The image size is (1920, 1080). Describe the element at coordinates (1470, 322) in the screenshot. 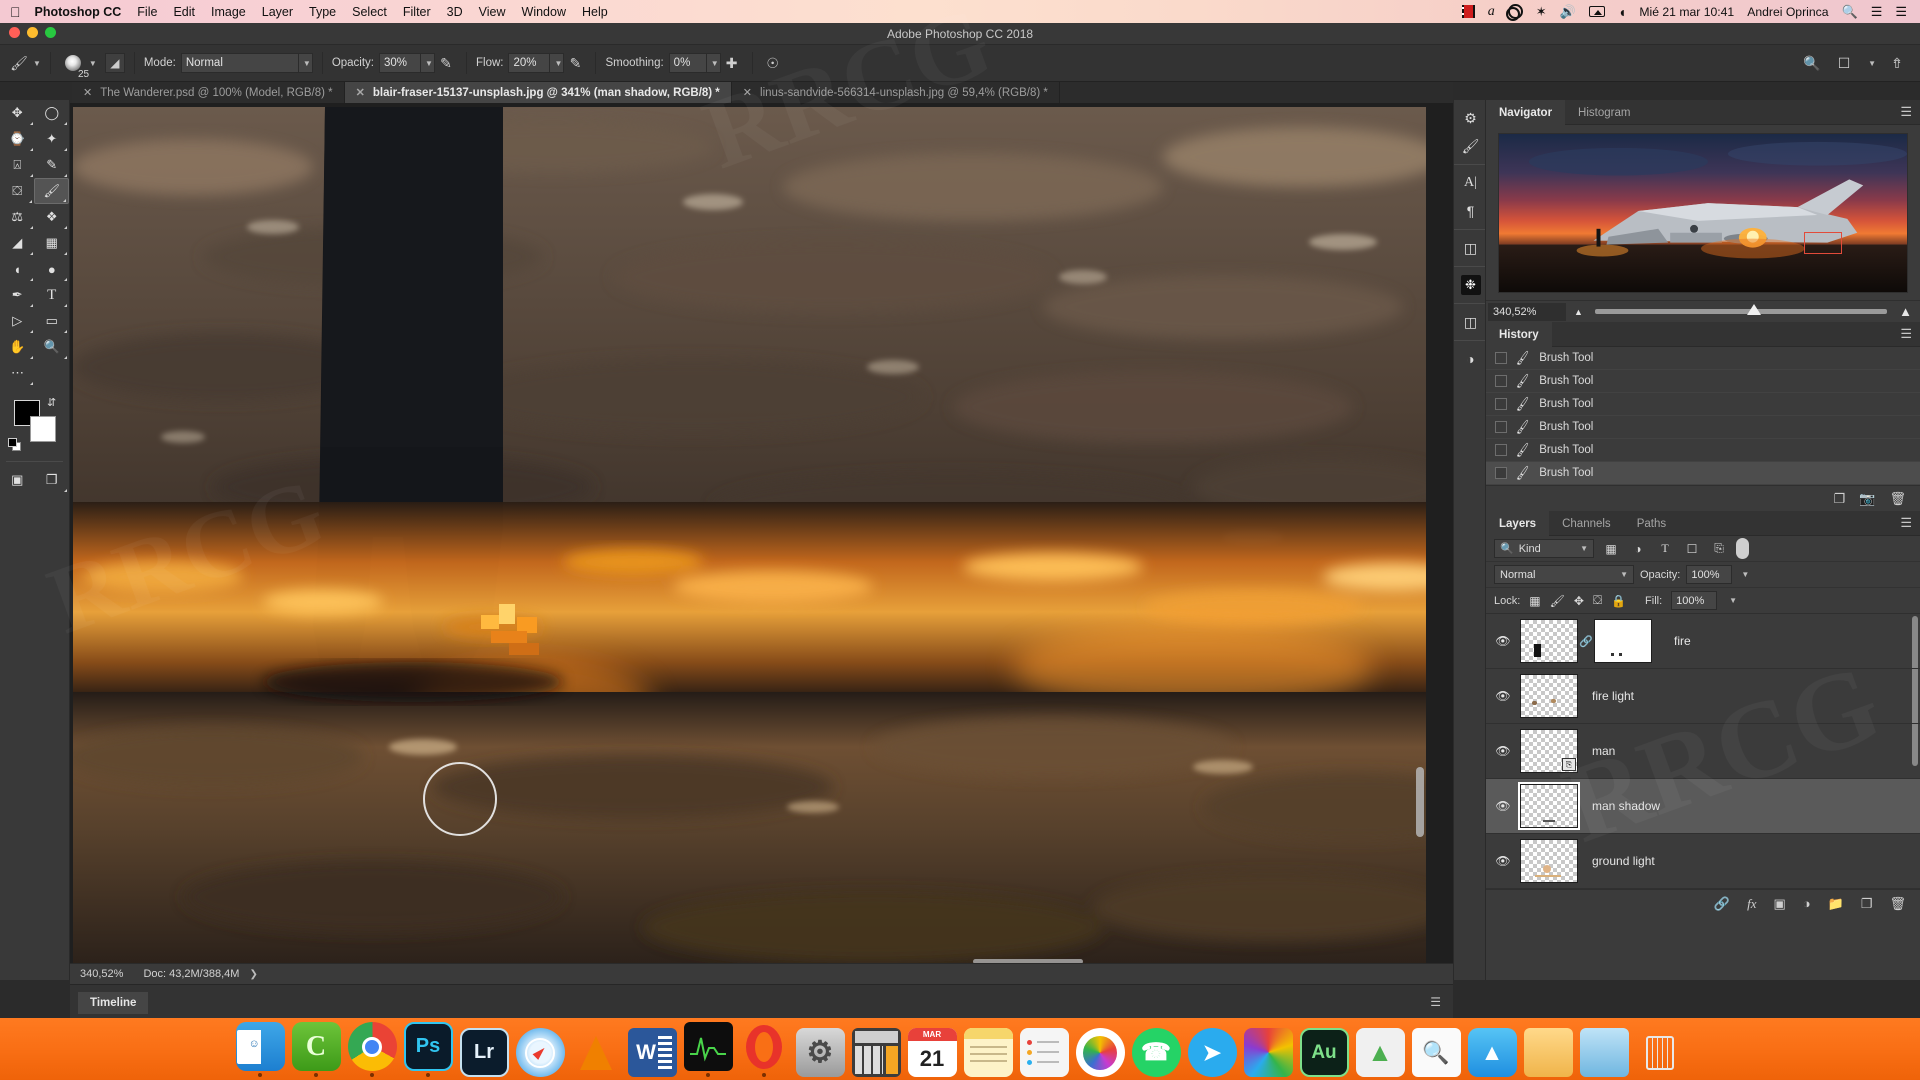

I see `properties-icon: ◫` at that location.